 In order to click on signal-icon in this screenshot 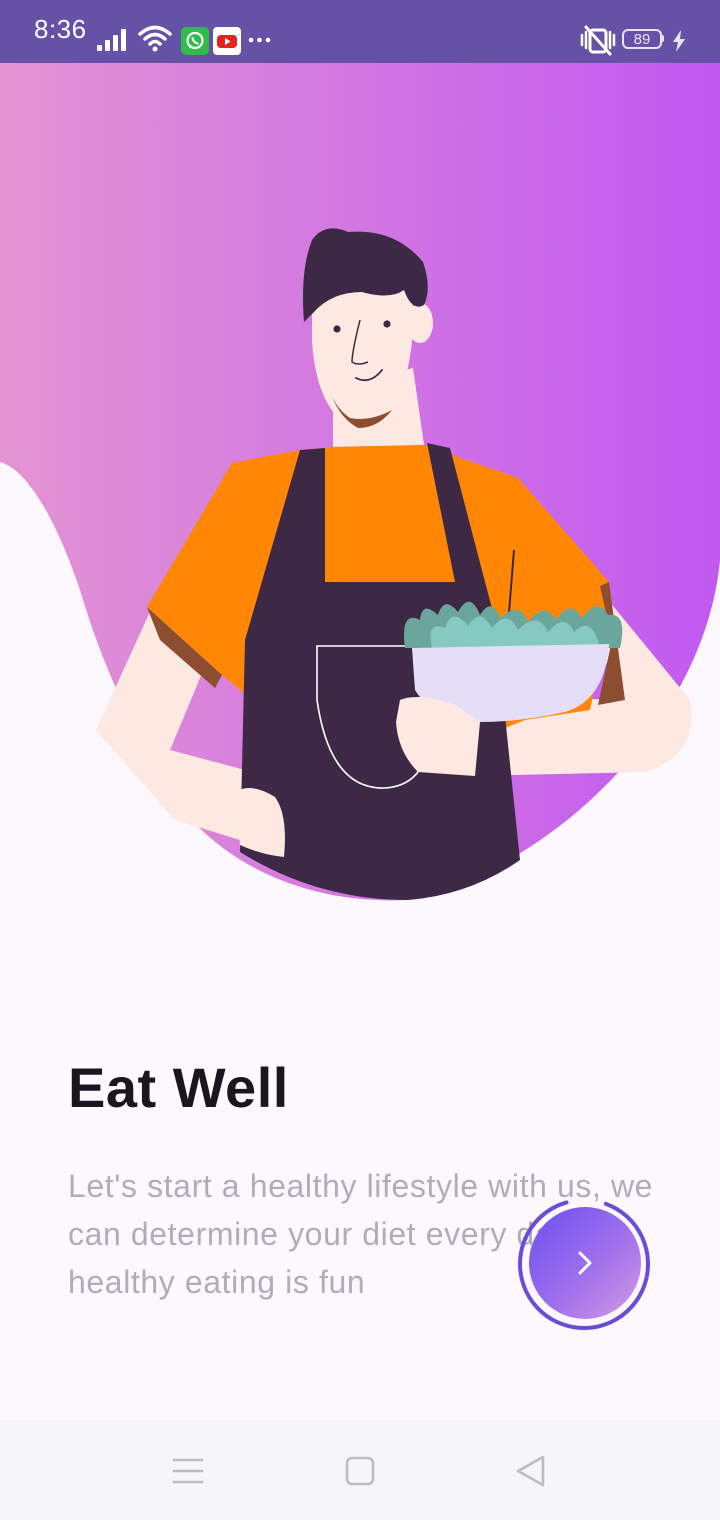, I will do `click(111, 40)`.